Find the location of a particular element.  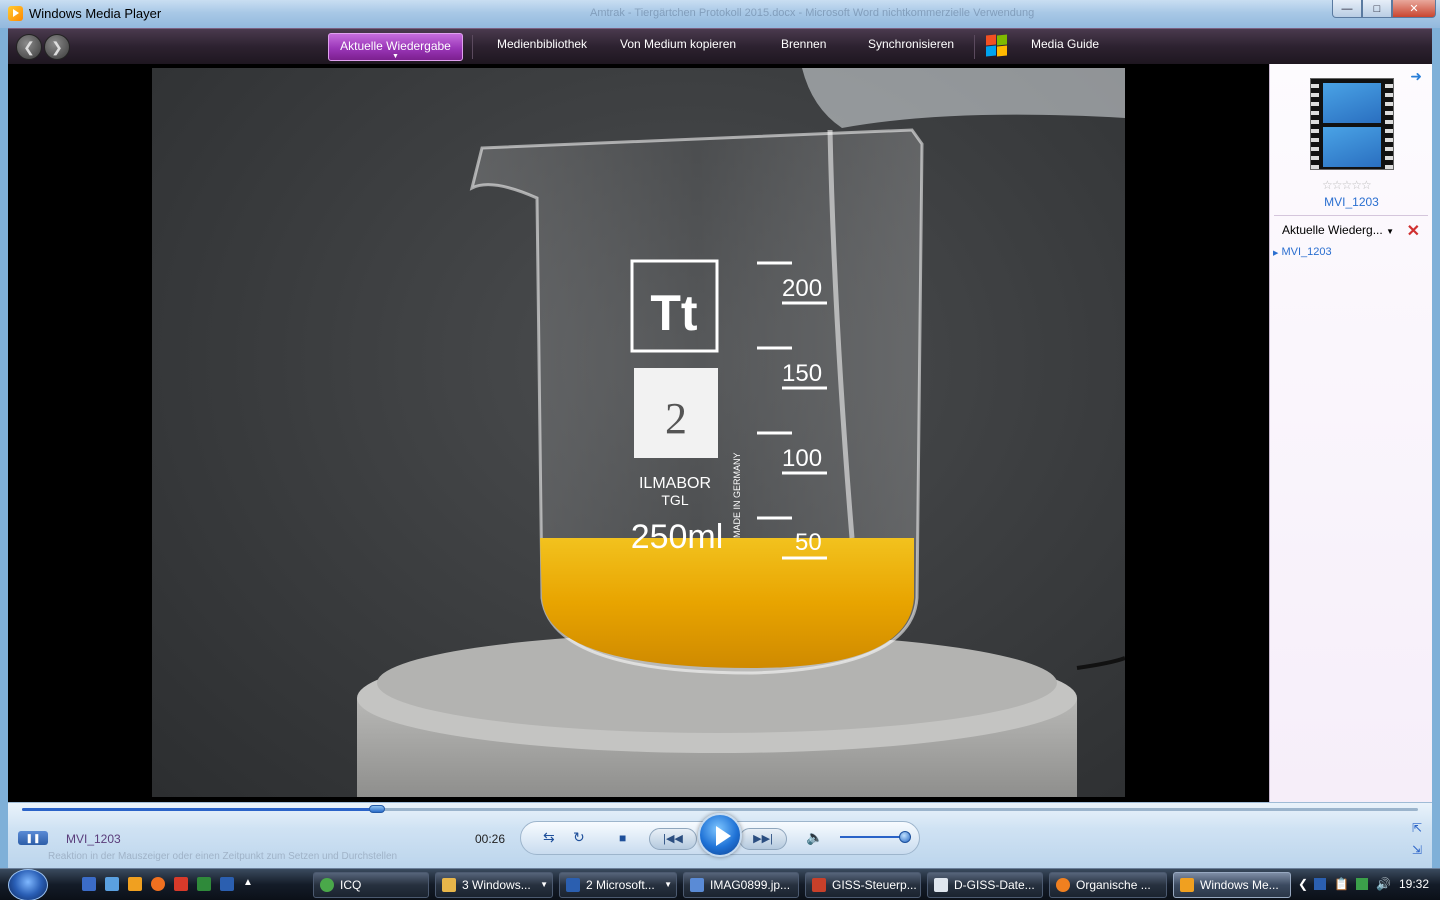

clear-playlist-icon: ✕ is located at coordinates (1413, 231).